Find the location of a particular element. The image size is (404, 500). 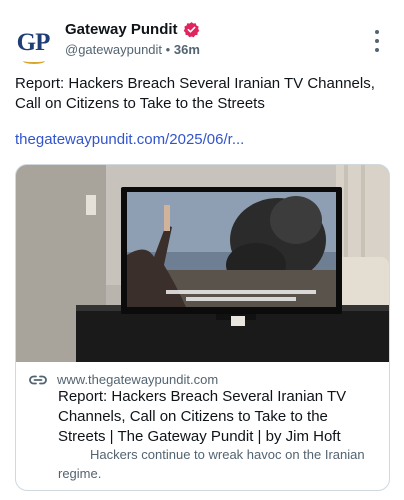

post-meta: @gatewaypundit • 36m is located at coordinates (132, 49).